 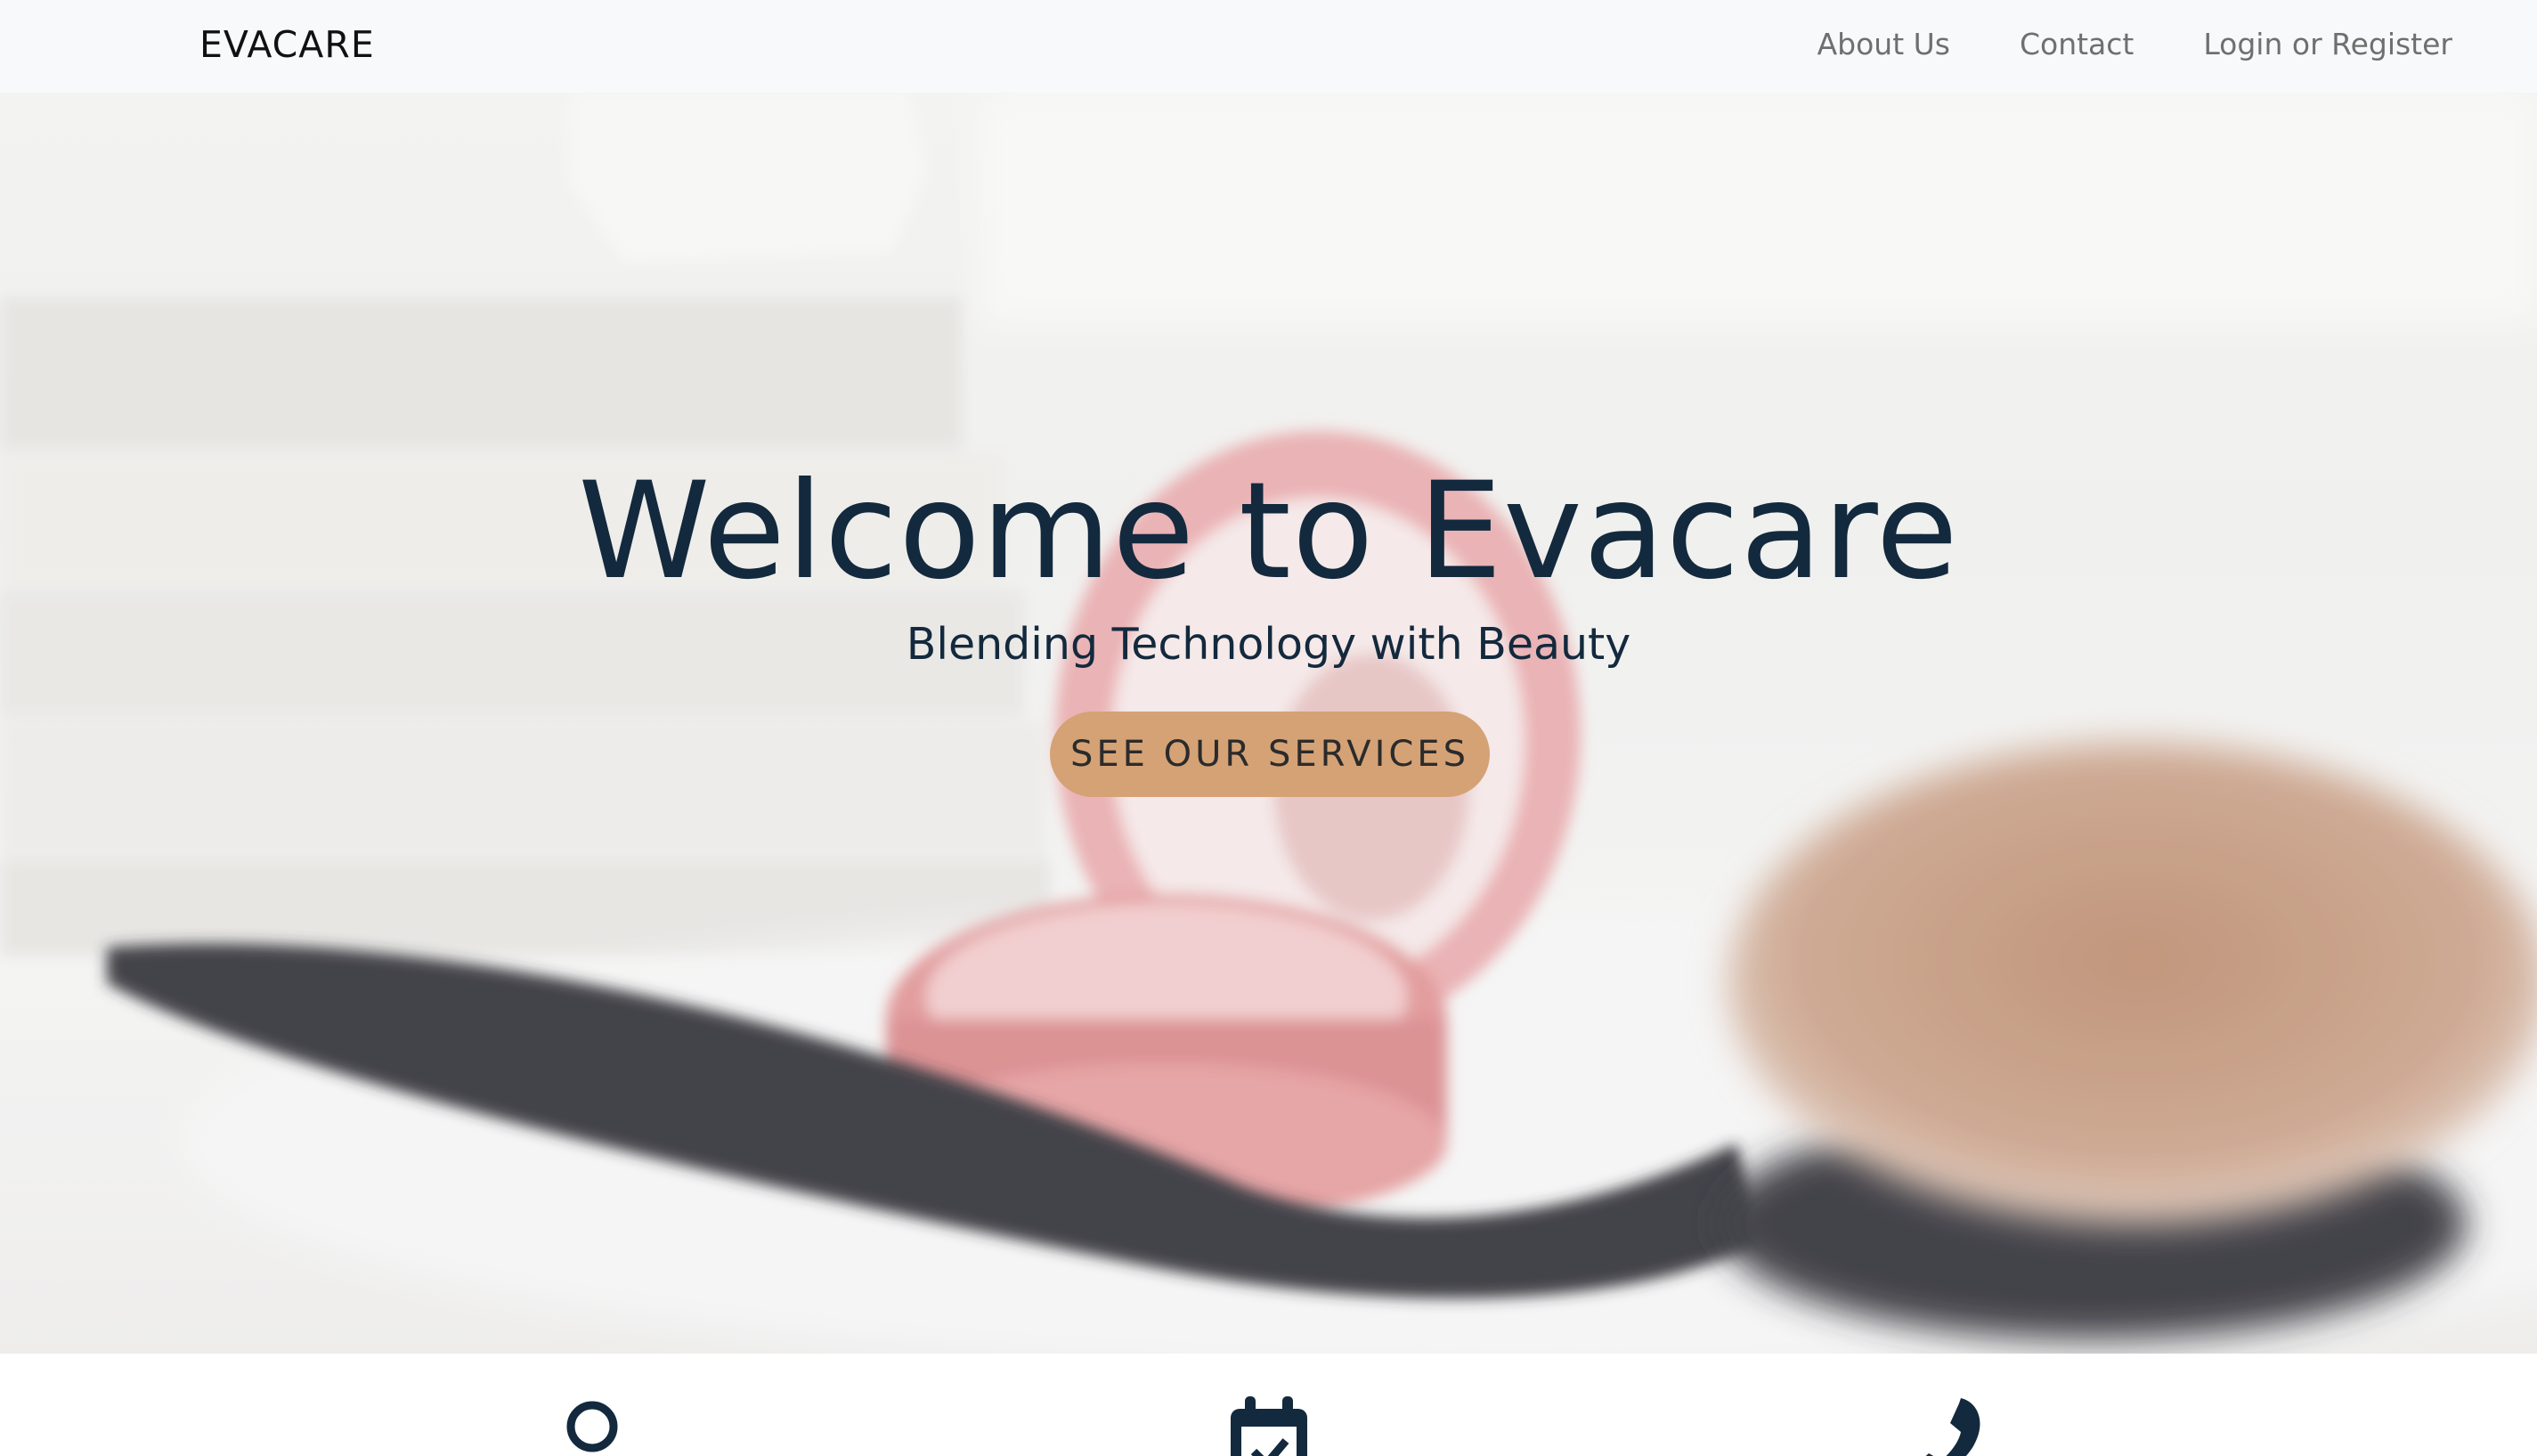 I want to click on hero-subtitle: Blending Technology with Beauty, so click(x=1268, y=644).